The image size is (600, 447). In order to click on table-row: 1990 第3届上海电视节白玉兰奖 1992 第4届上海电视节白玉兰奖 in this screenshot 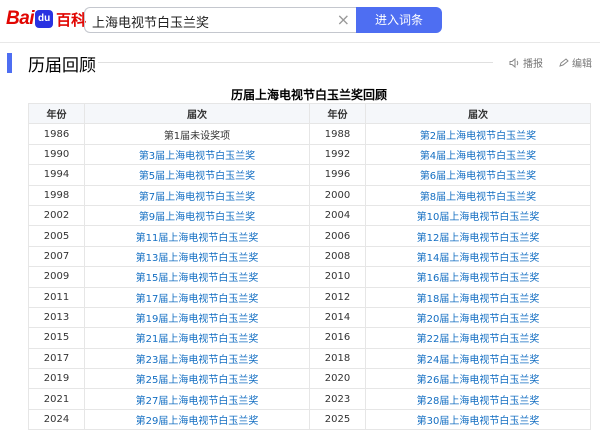, I will do `click(309, 154)`.